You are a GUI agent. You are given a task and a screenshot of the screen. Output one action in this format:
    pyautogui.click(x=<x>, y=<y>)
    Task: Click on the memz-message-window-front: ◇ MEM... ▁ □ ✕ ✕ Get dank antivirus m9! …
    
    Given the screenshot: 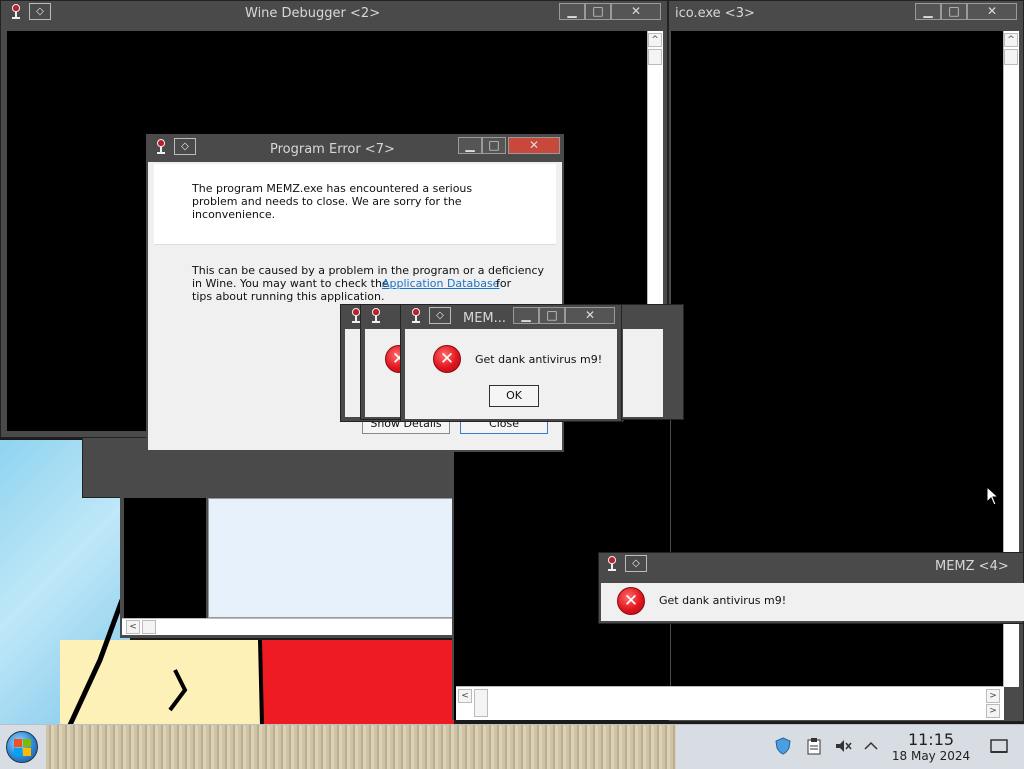 What is the action you would take?
    pyautogui.click(x=511, y=363)
    